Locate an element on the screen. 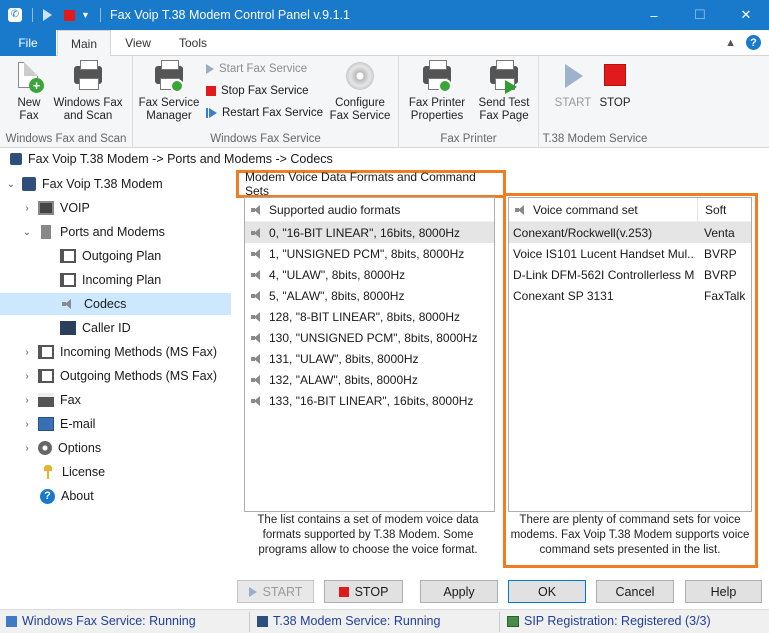 Image resolution: width=769 pixels, height=633 pixels. list-item: 132, "ALAW", 8bits, 8000Hz is located at coordinates (369, 379).